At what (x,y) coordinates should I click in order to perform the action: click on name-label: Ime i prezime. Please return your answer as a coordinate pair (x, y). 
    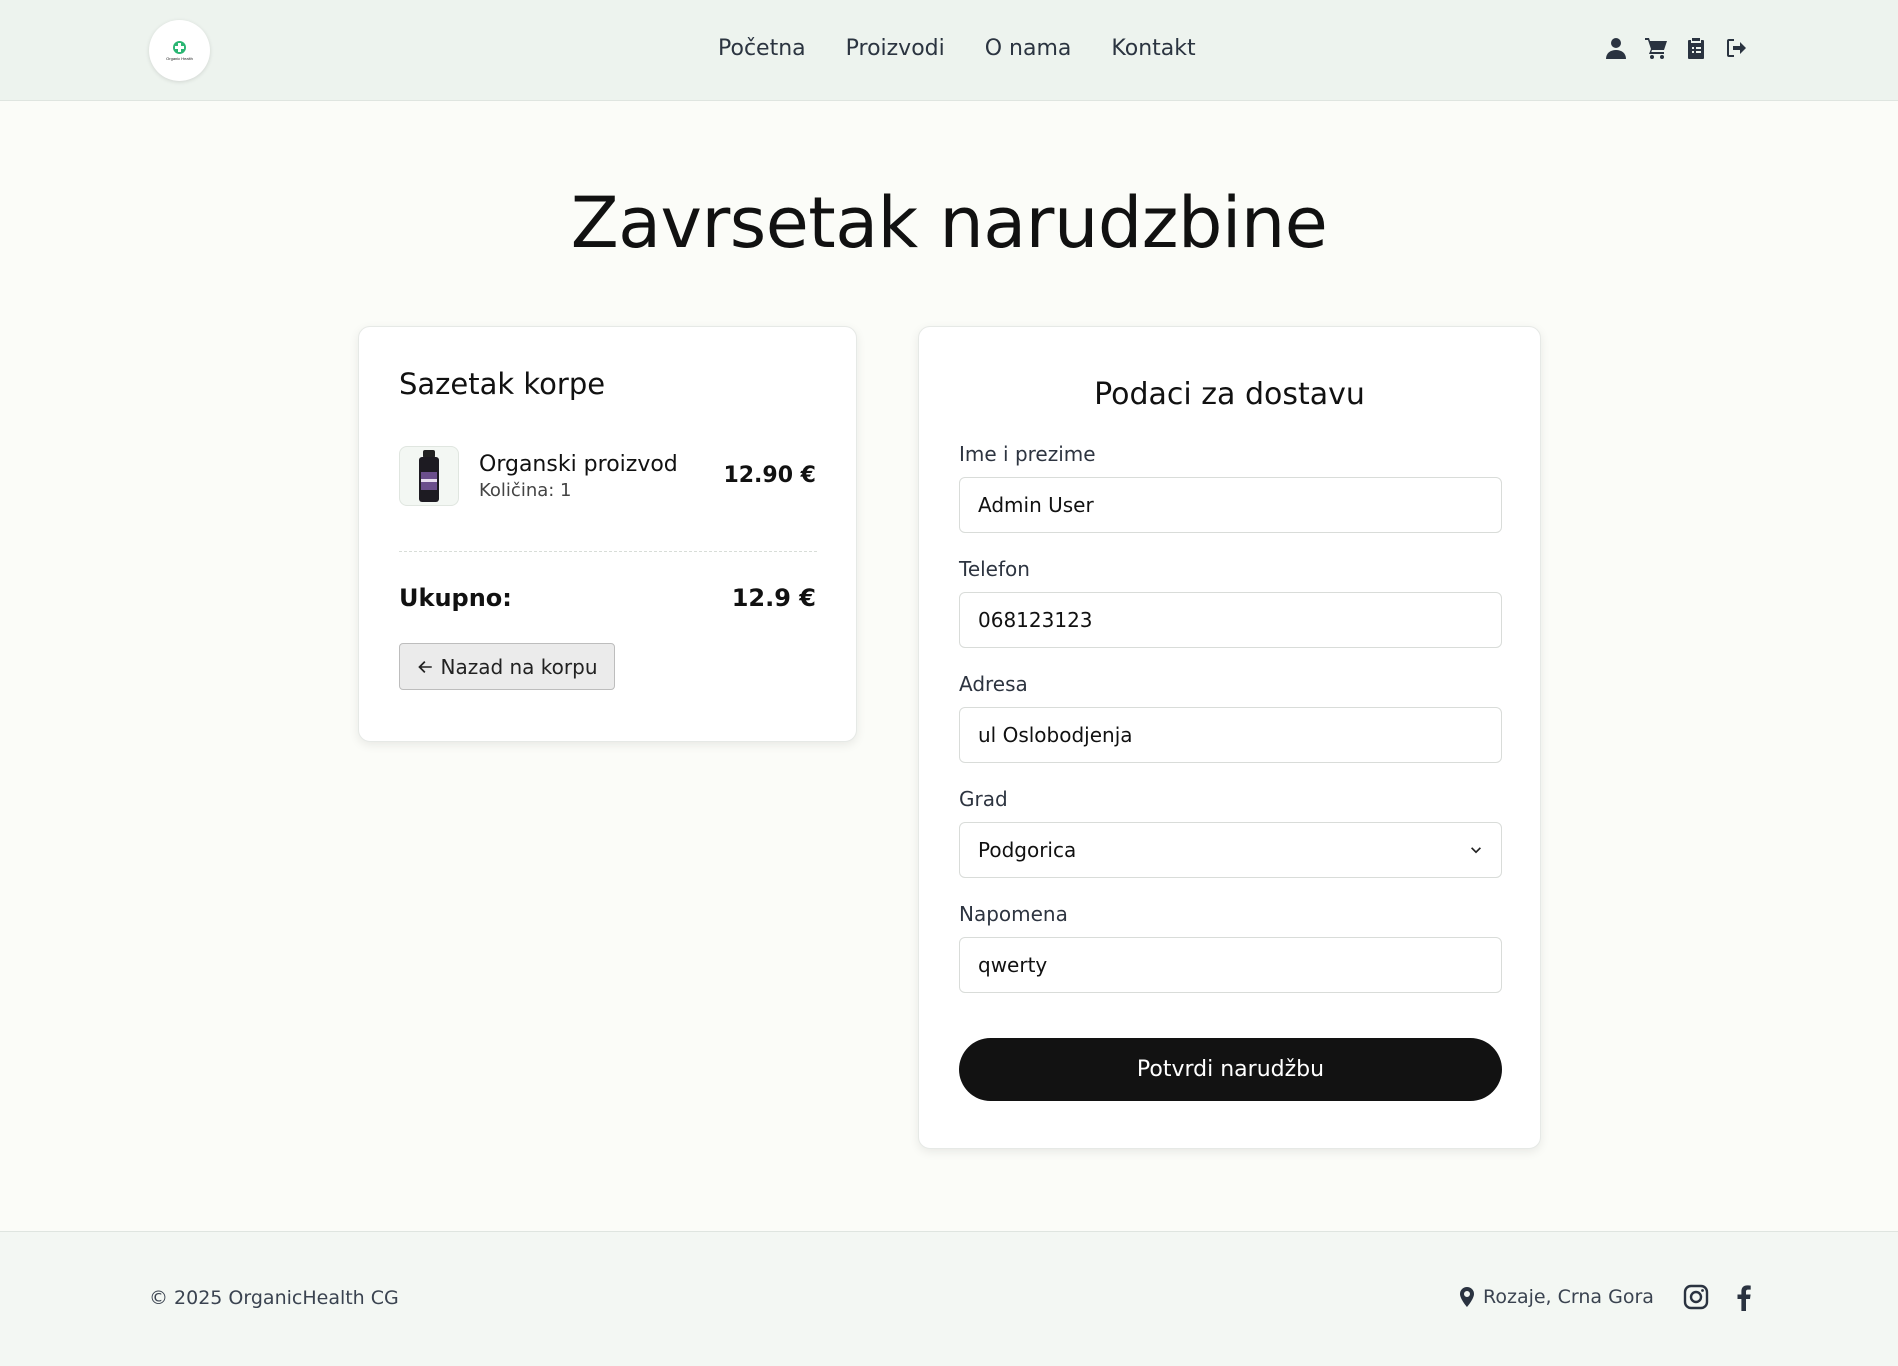
    Looking at the image, I should click on (1027, 454).